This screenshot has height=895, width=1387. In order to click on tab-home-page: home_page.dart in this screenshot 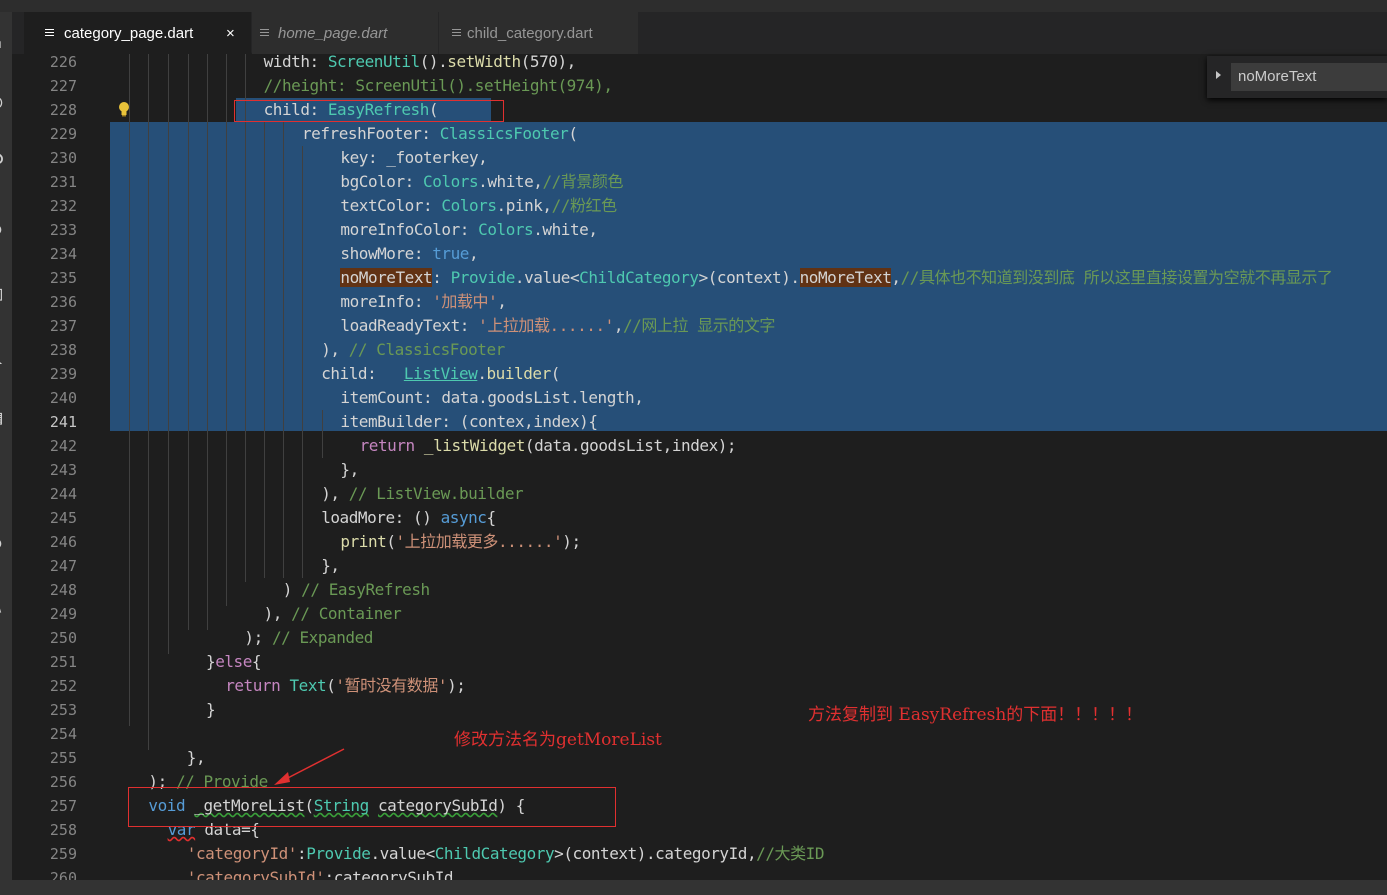, I will do `click(345, 33)`.